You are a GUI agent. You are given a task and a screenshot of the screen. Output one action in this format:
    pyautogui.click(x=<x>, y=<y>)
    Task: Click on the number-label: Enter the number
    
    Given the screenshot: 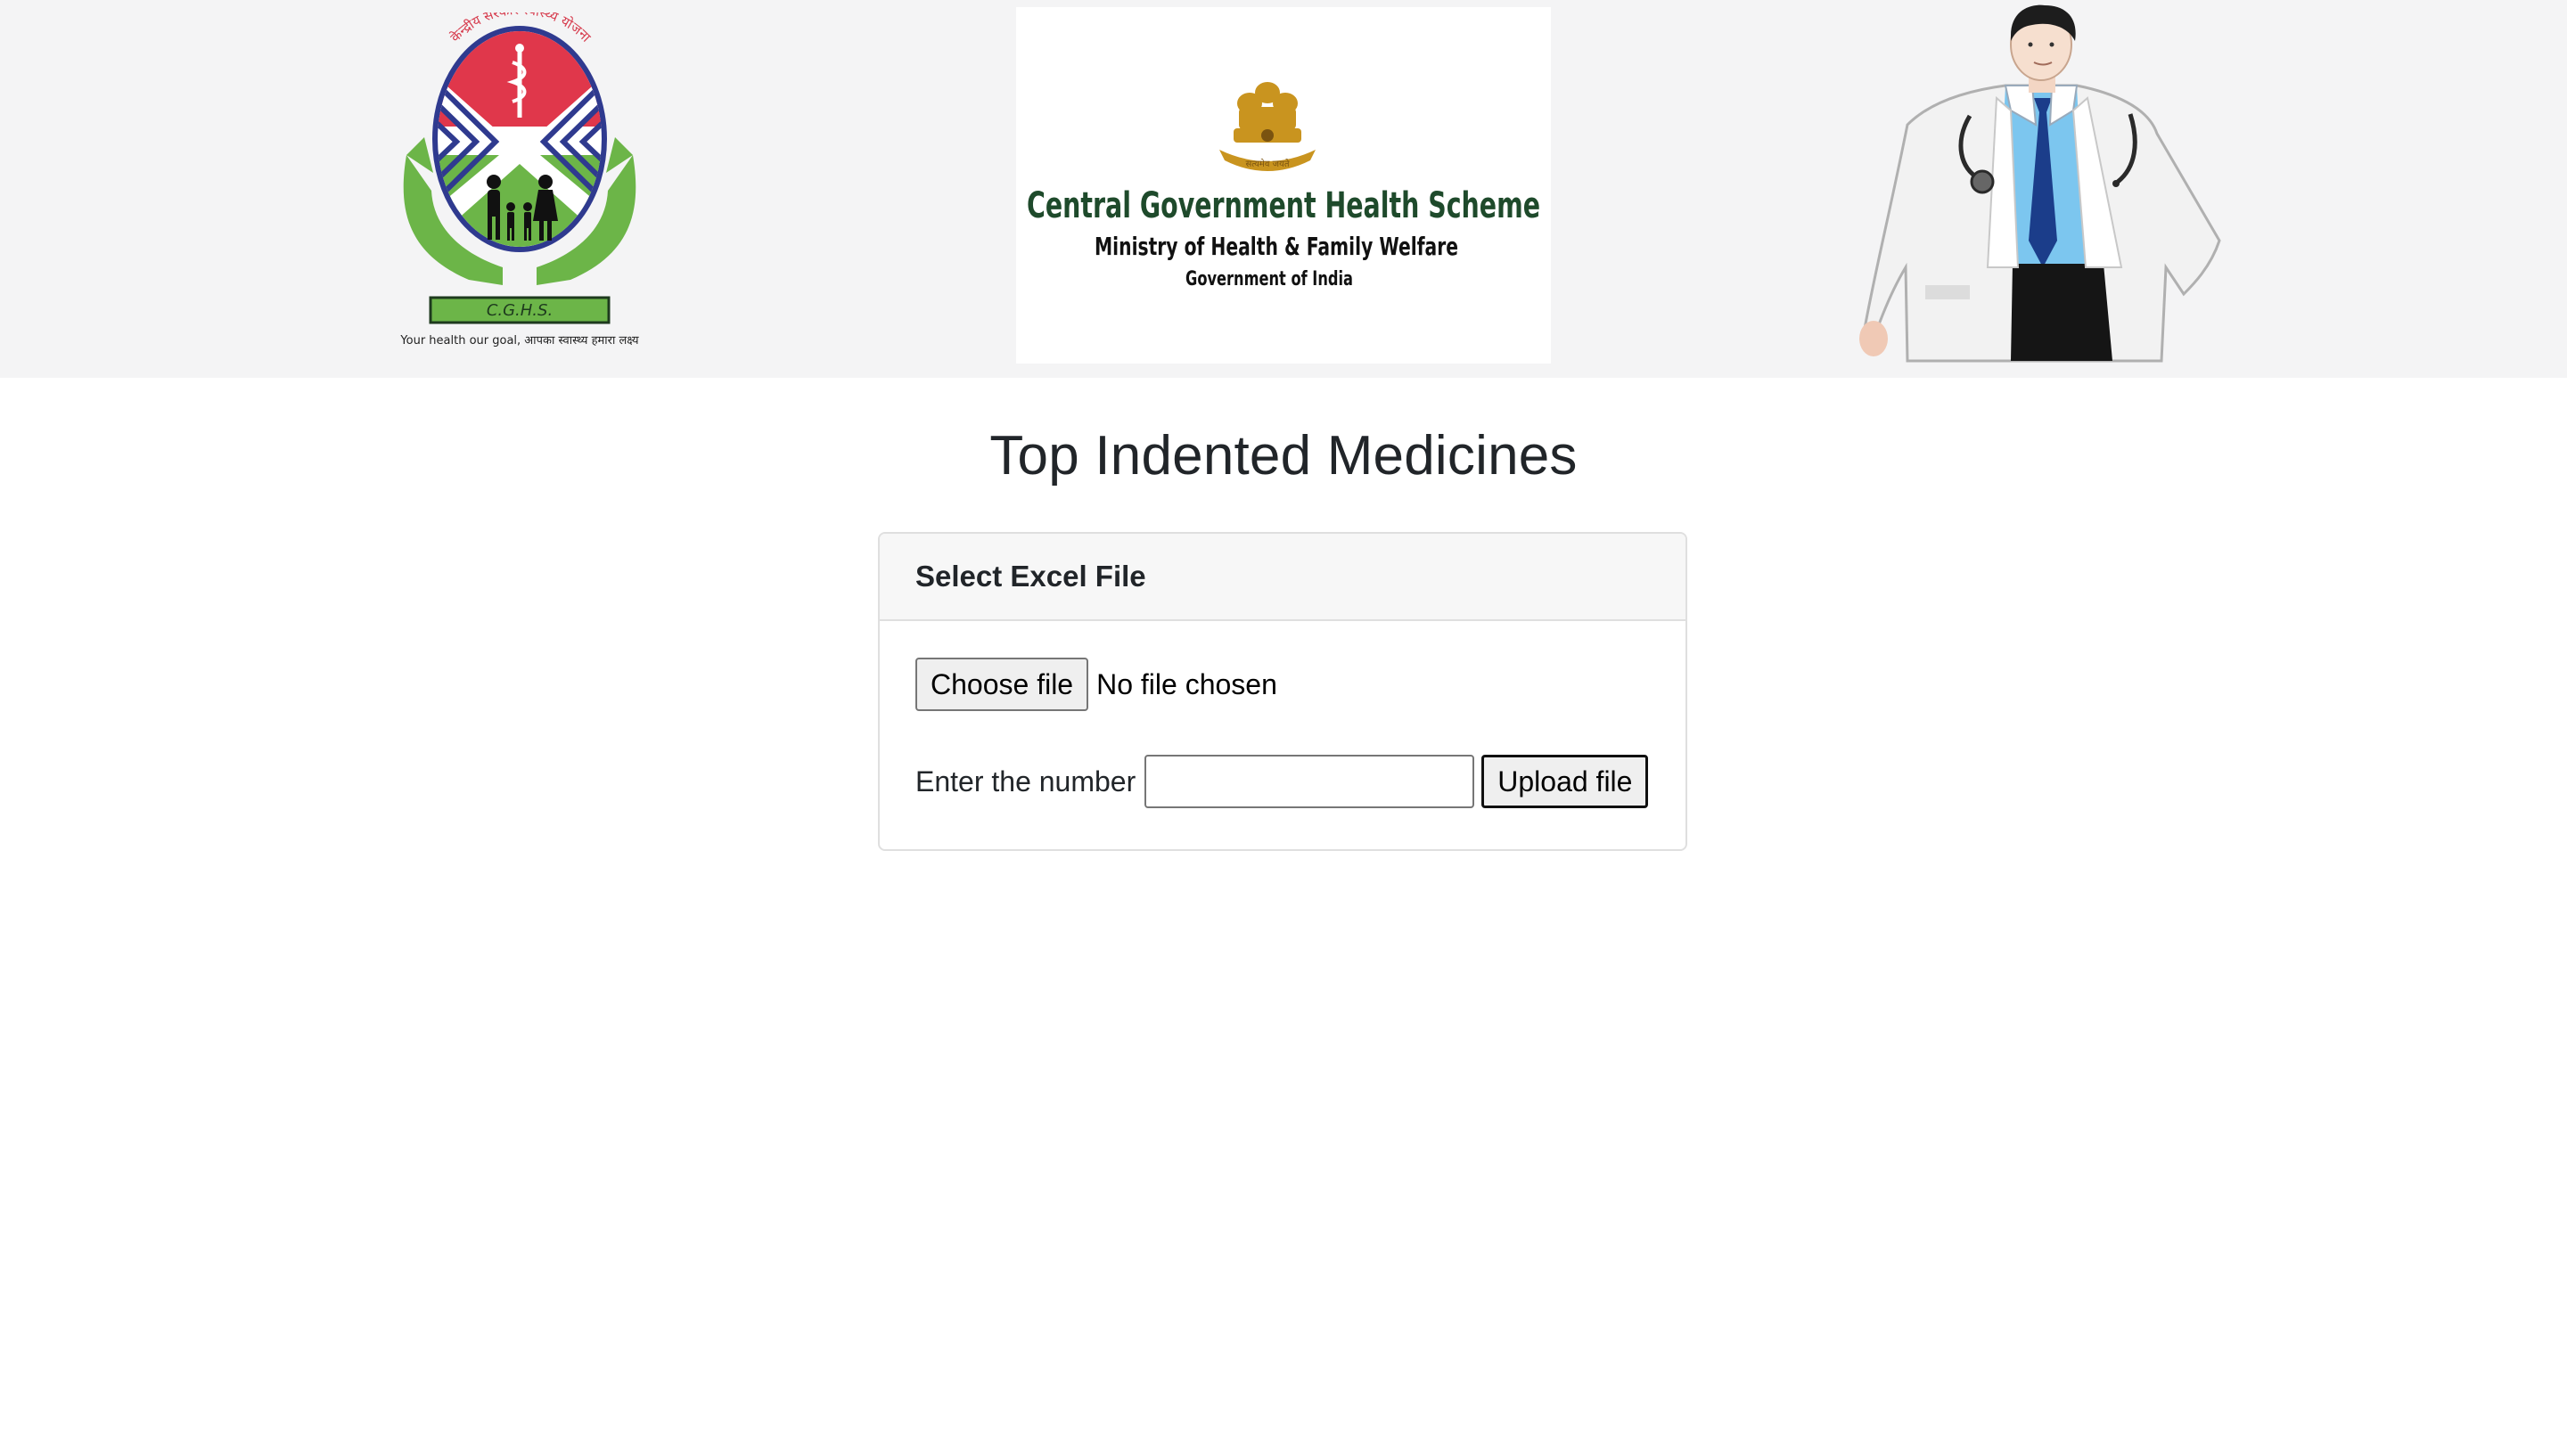 What is the action you would take?
    pyautogui.click(x=1025, y=781)
    